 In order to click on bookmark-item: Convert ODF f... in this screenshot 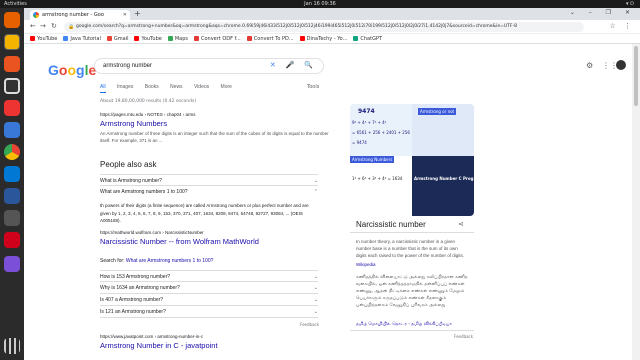, I will do `click(217, 39)`.